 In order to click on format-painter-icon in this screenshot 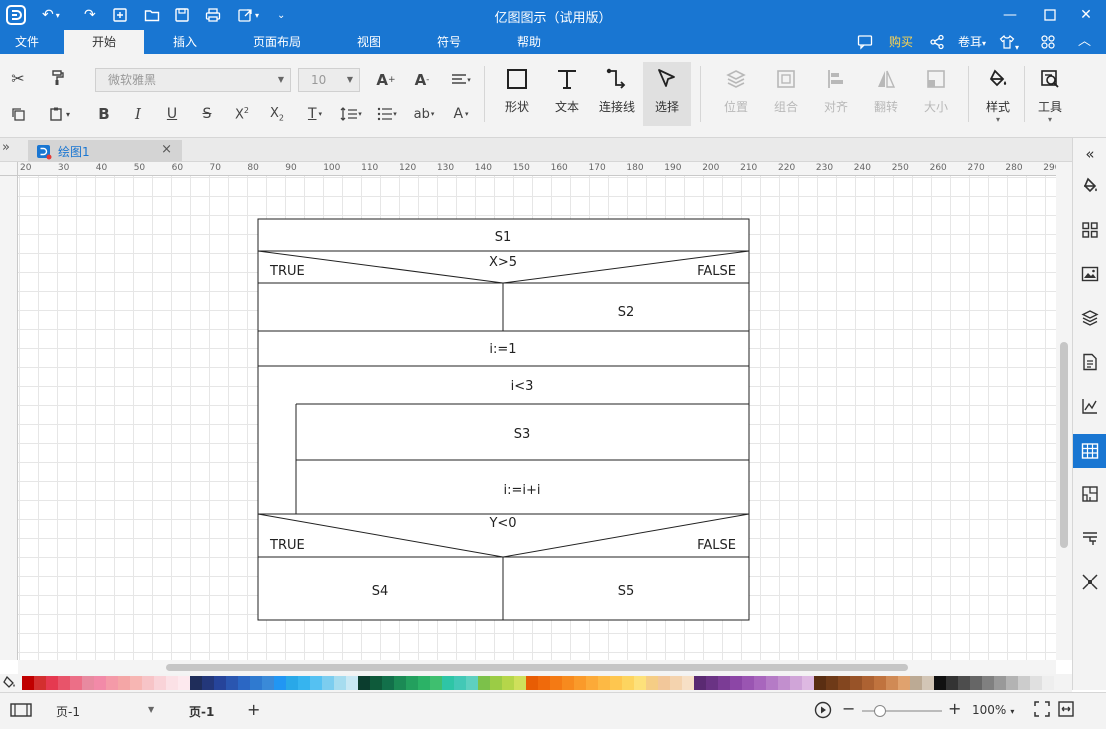, I will do `click(58, 78)`.